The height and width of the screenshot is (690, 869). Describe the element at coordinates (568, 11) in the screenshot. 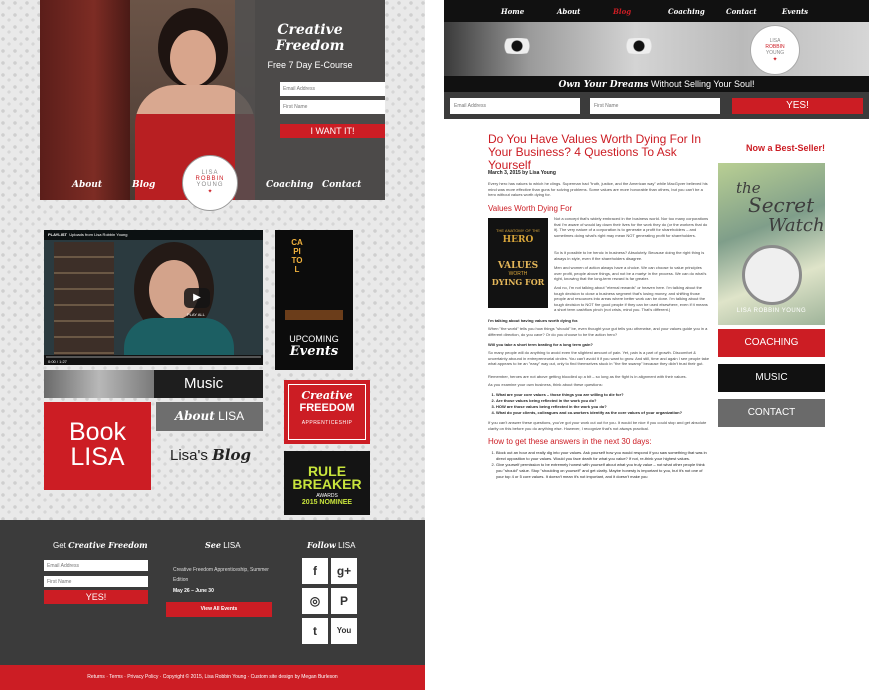

I see `rnav-about: About` at that location.